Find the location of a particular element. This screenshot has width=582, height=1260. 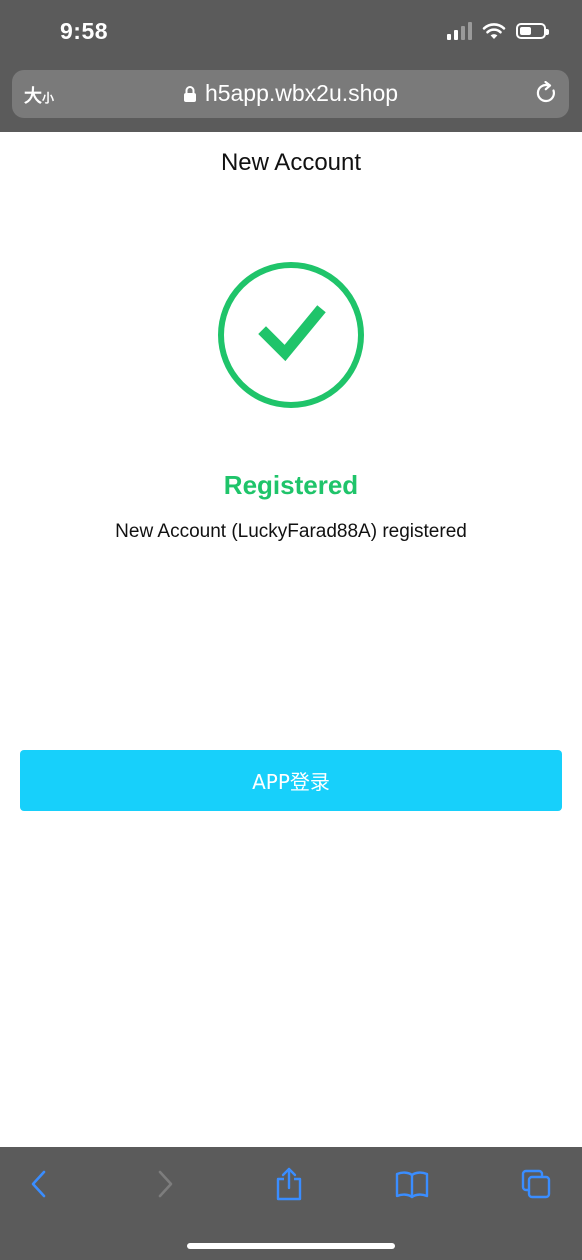

tabs-button is located at coordinates (536, 1184).